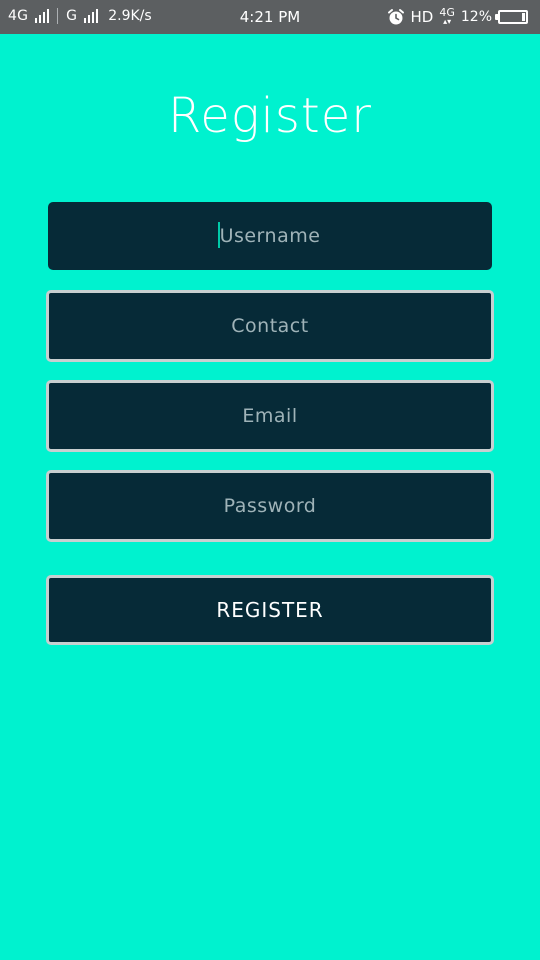  Describe the element at coordinates (523, 16) in the screenshot. I see `battery-level-fill` at that location.